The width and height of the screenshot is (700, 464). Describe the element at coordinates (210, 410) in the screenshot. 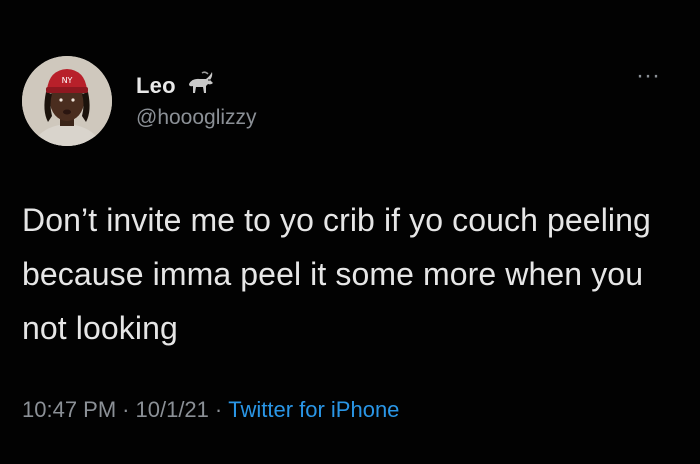

I see `tweet-meta: 10:47 PM · 10/1/21 · Twitter for iPhone` at that location.